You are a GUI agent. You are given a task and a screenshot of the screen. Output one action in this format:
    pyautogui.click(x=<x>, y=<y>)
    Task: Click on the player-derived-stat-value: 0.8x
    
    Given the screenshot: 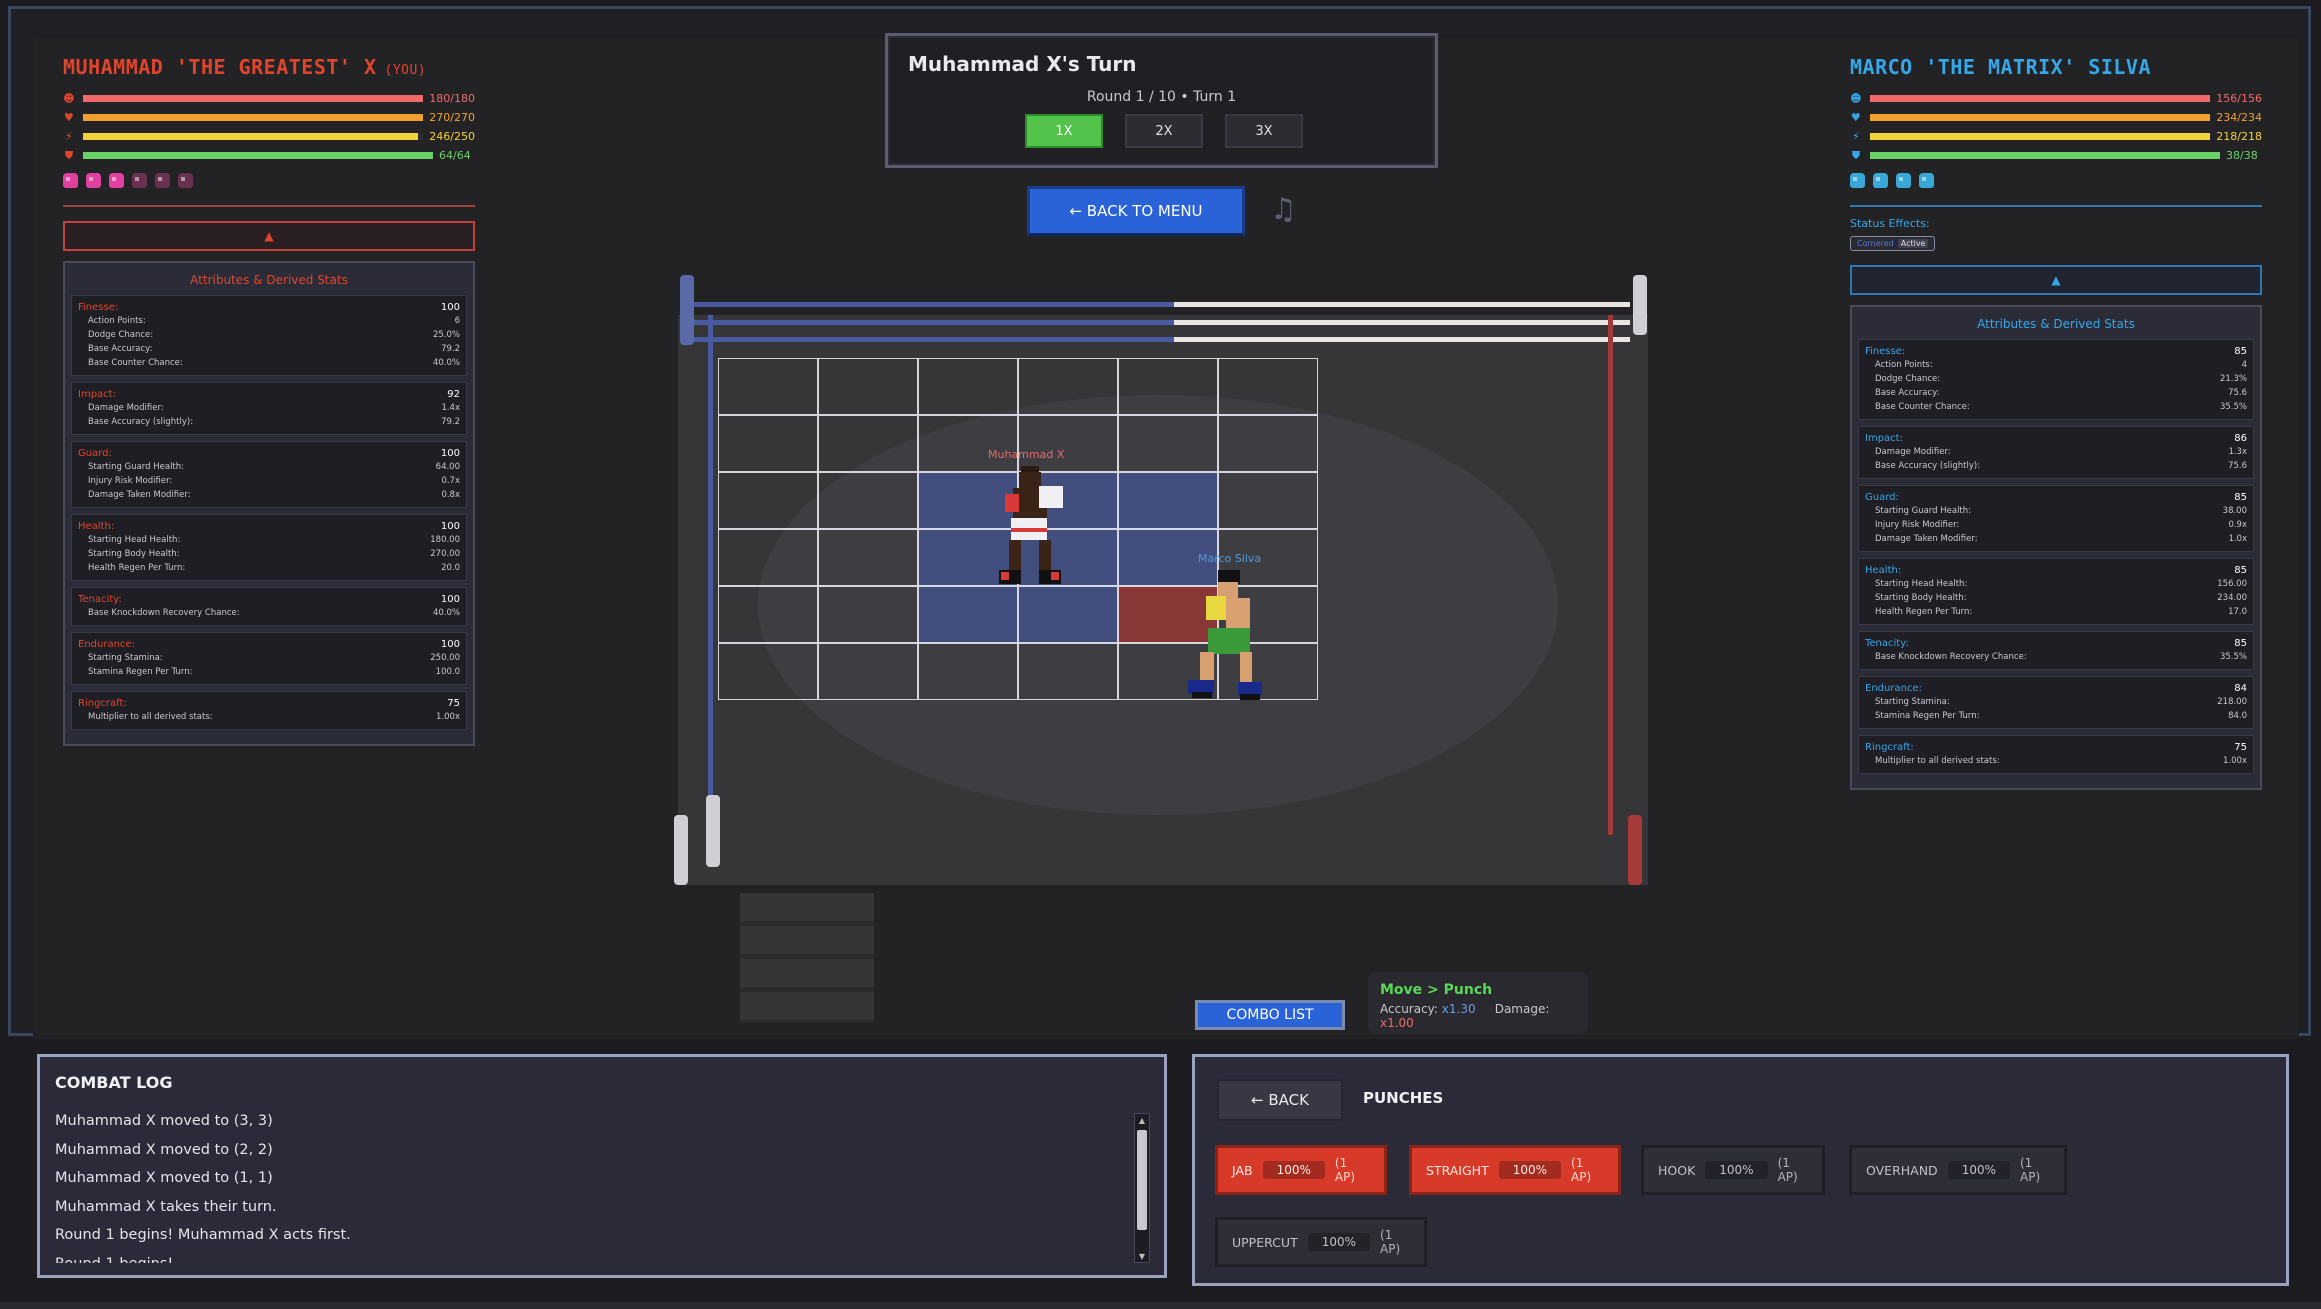 What is the action you would take?
    pyautogui.click(x=450, y=495)
    